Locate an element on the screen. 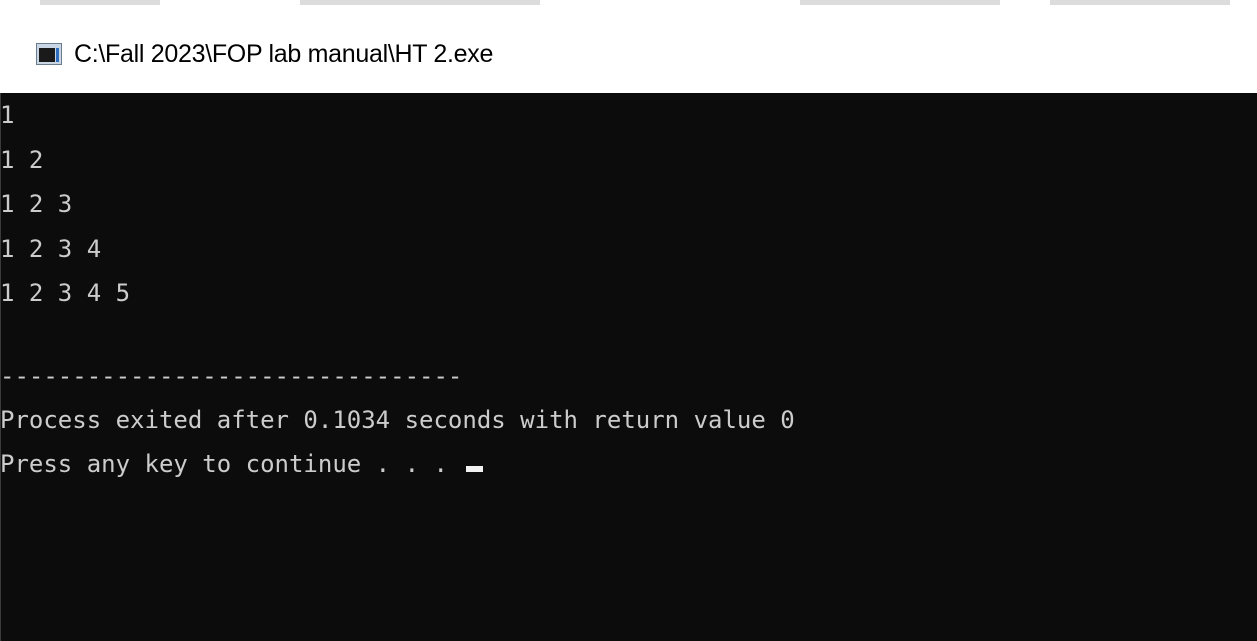  continue-prompt: Press any key to continue . . . is located at coordinates (231, 464).